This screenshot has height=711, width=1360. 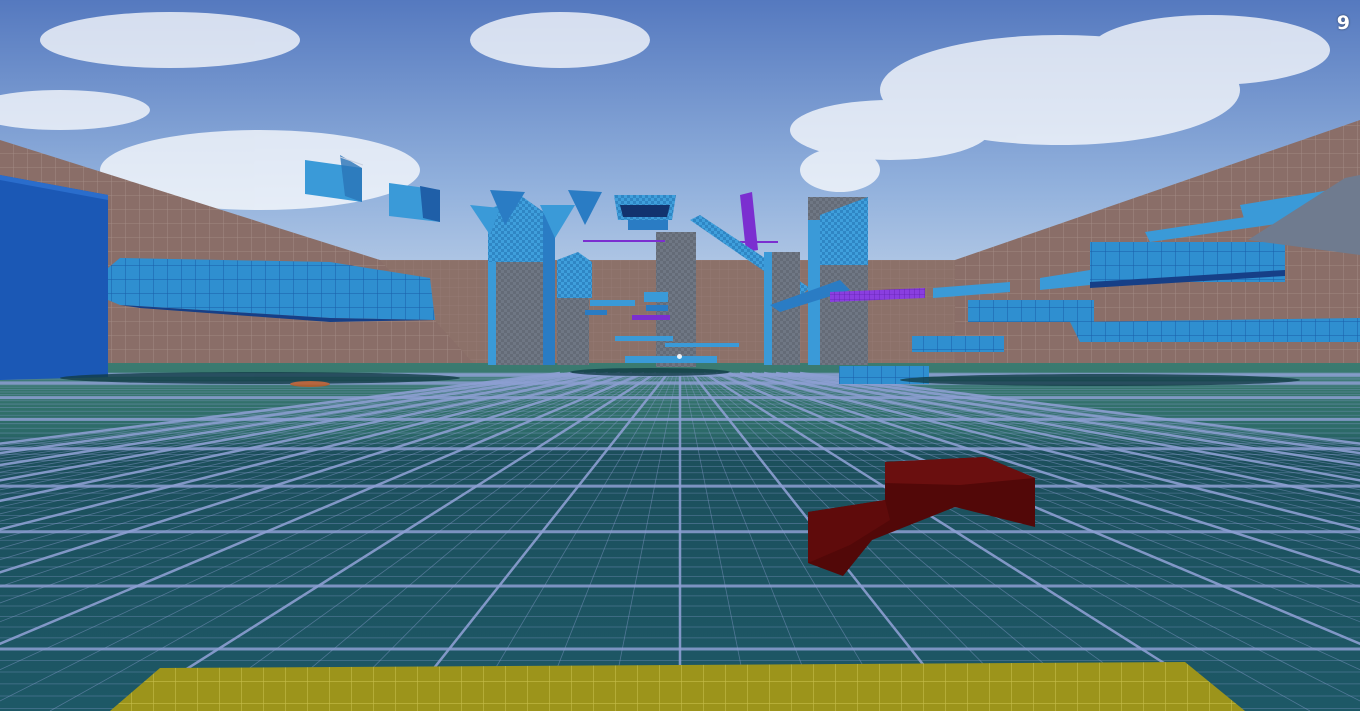 I want to click on left-blue-wall-block, so click(x=54, y=277).